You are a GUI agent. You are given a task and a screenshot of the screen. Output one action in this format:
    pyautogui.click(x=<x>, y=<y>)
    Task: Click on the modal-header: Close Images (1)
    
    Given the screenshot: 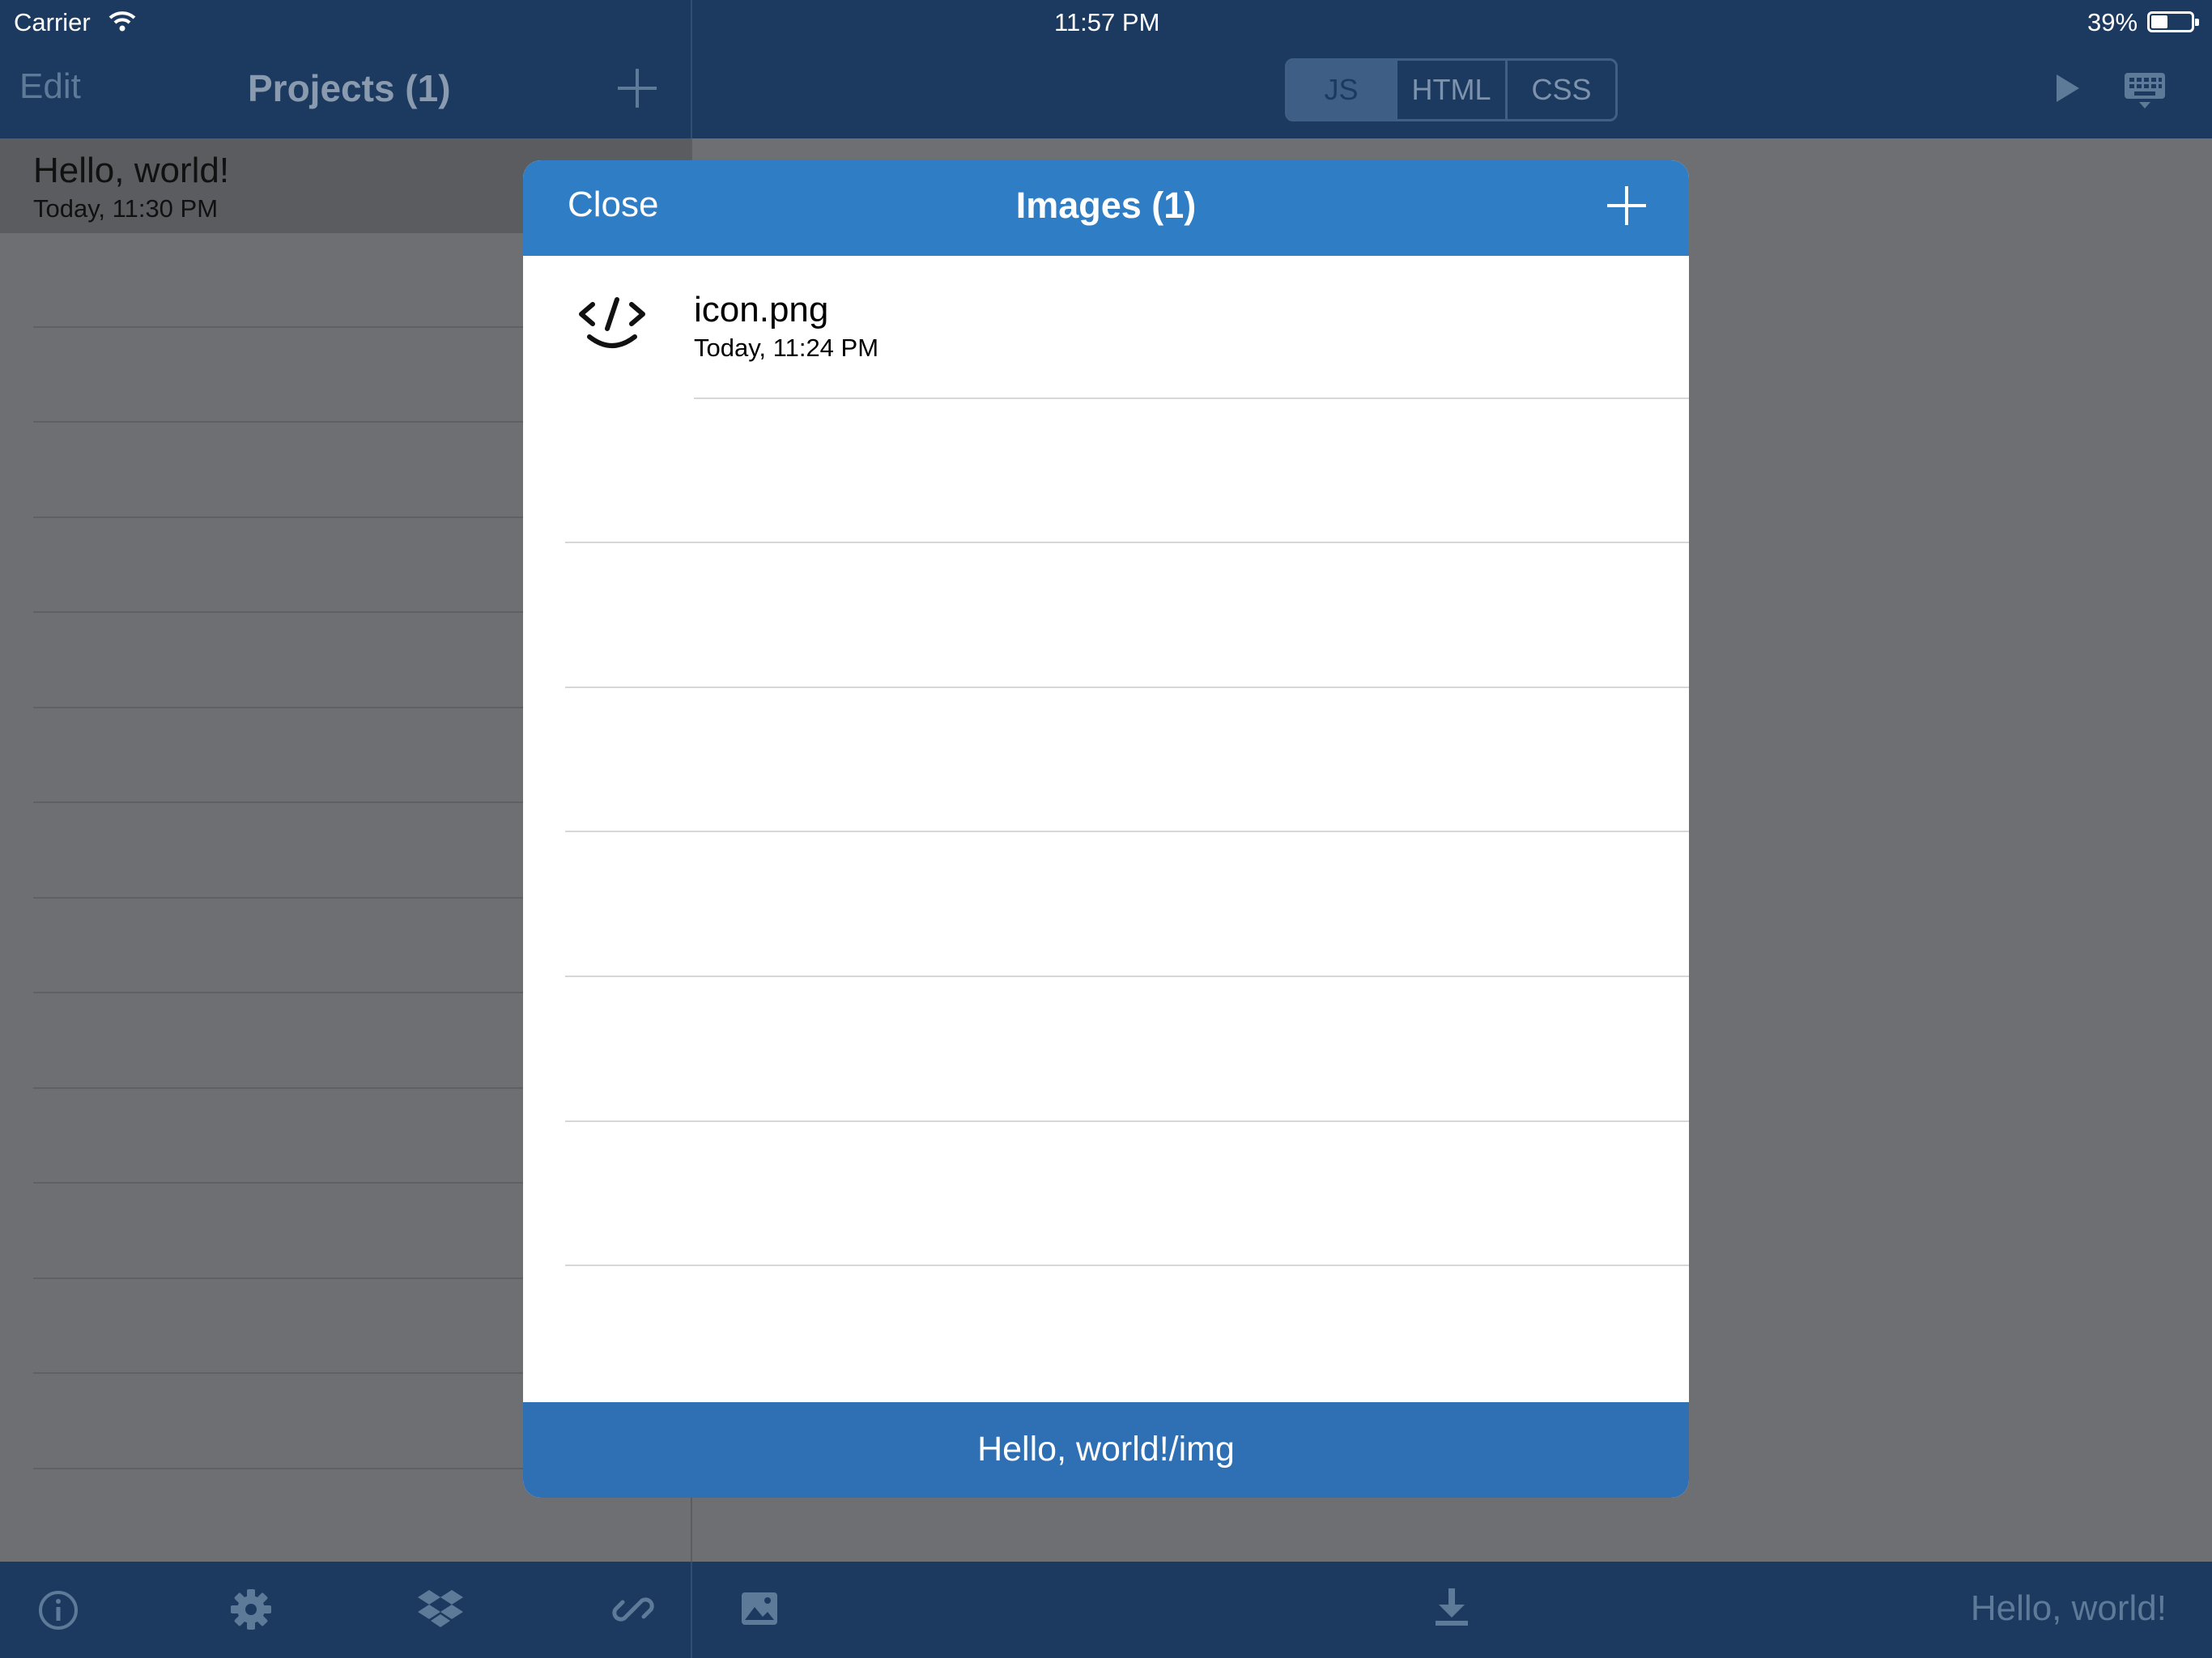 What is the action you would take?
    pyautogui.click(x=1106, y=208)
    